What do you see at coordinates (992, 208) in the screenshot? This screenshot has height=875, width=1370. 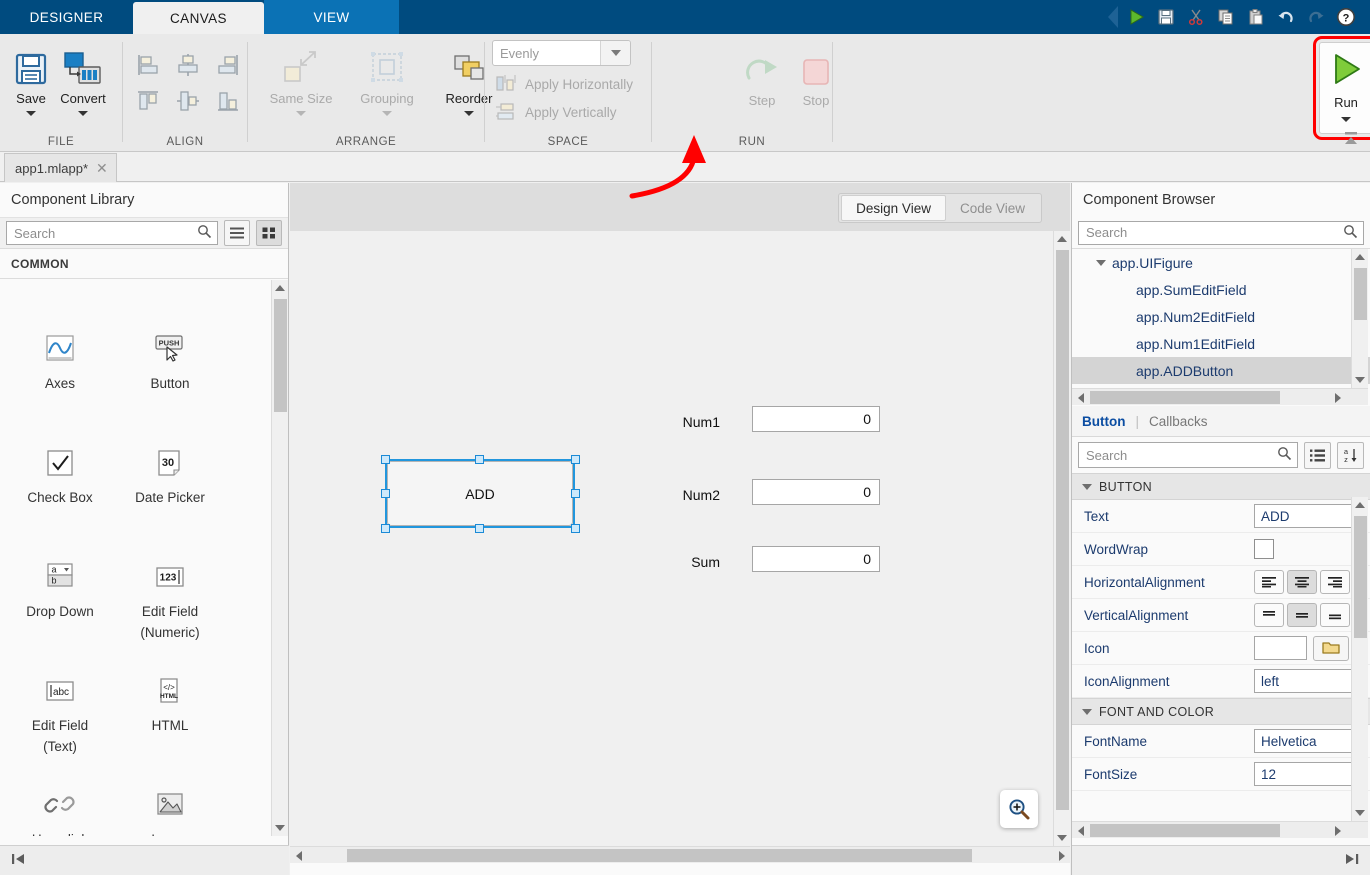 I see `tab-code-view: Code View` at bounding box center [992, 208].